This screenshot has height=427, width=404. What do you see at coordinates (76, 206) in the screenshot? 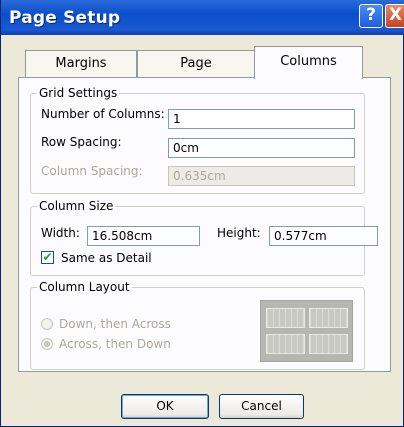
I see `column-size-legend: Column Size` at bounding box center [76, 206].